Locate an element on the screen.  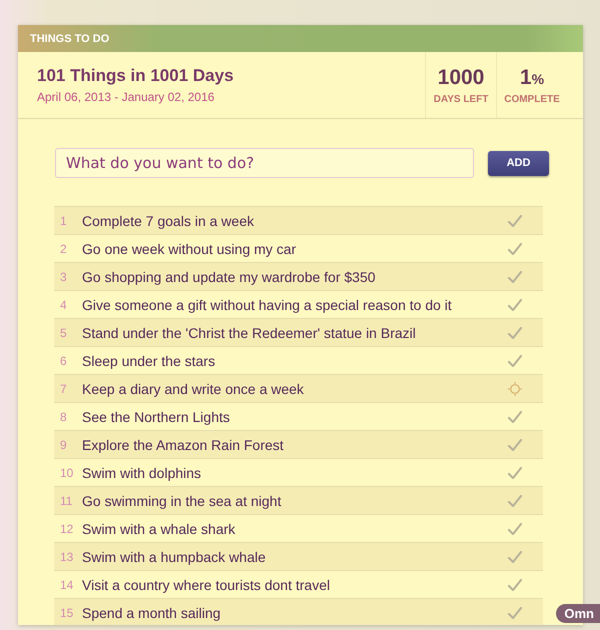
item-number: 12 is located at coordinates (67, 529).